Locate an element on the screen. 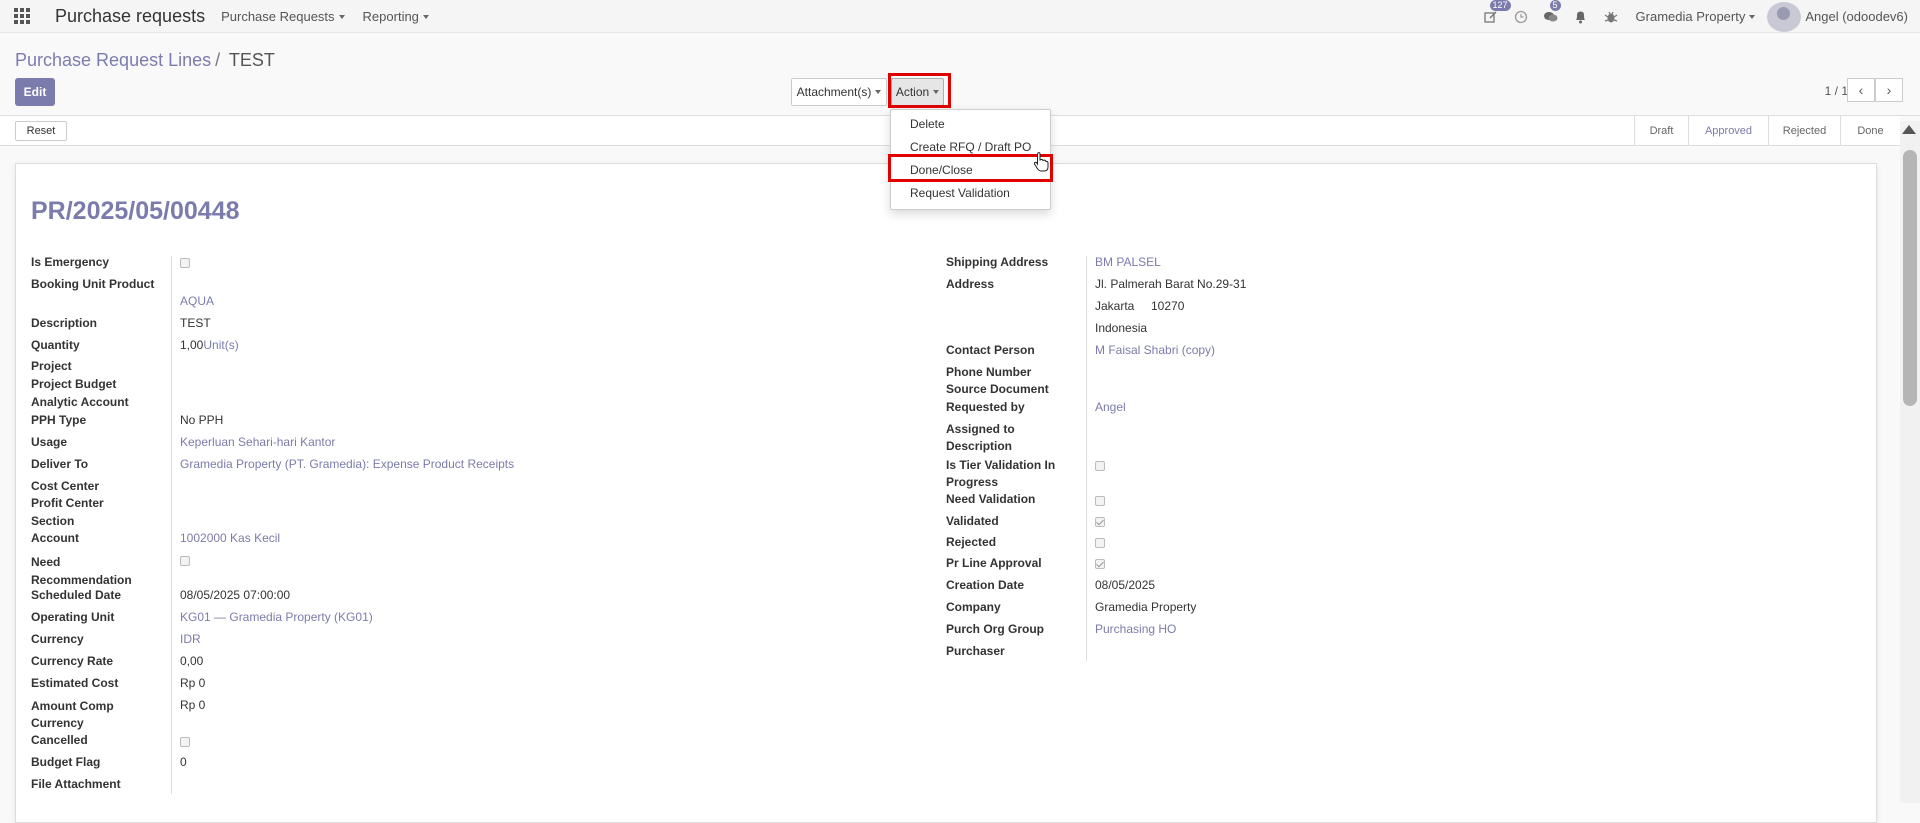  label-budget-flag: Budget Flag is located at coordinates (66, 762).